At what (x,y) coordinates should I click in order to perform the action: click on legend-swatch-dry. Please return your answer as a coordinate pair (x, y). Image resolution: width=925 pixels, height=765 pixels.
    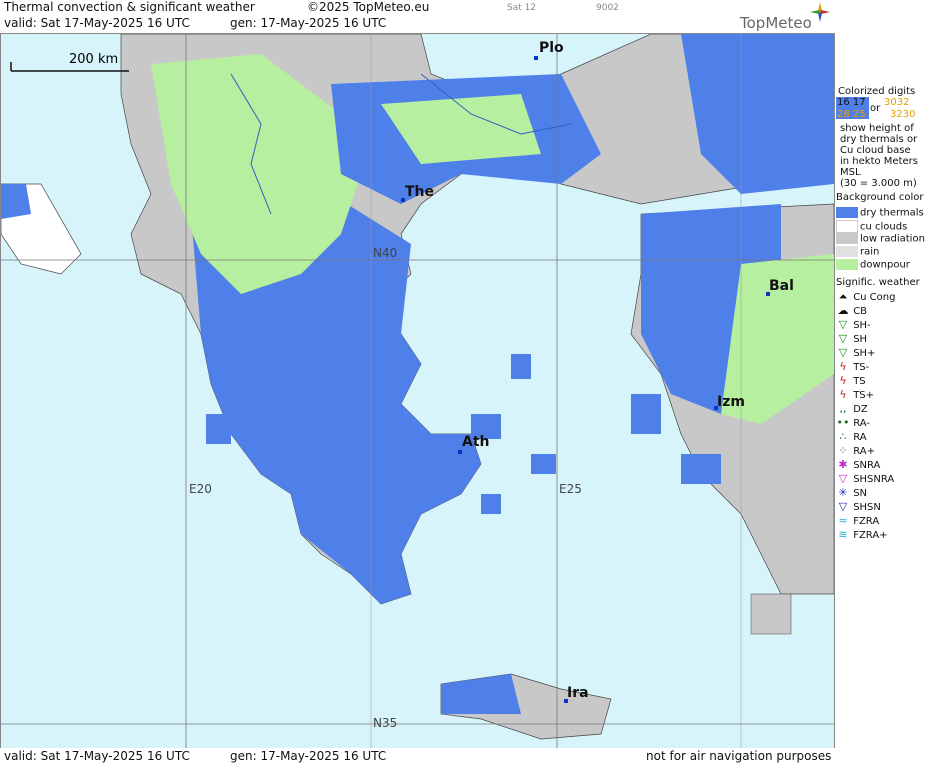
    Looking at the image, I should click on (847, 212).